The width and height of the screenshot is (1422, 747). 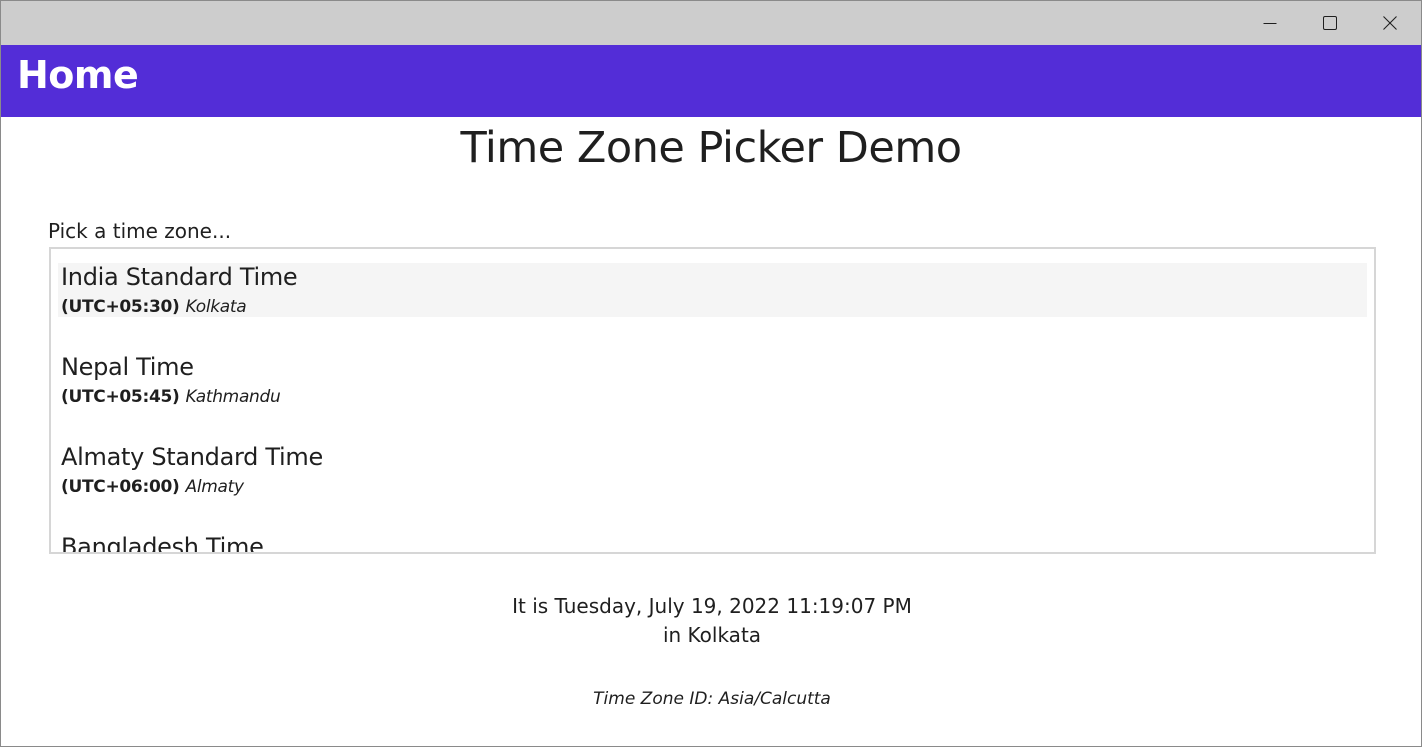 What do you see at coordinates (120, 487) in the screenshot?
I see `timezone-offset: (UTC+06:00)` at bounding box center [120, 487].